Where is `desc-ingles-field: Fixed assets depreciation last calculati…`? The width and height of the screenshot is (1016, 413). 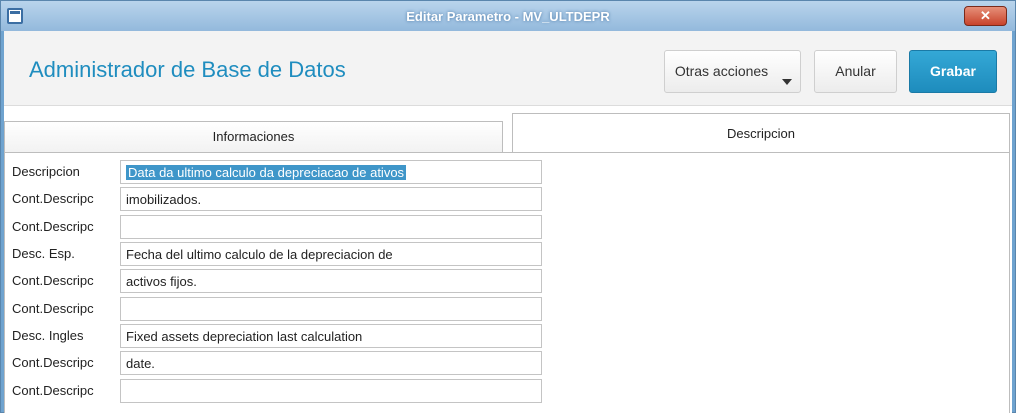
desc-ingles-field: Fixed assets depreciation last calculati… is located at coordinates (331, 336).